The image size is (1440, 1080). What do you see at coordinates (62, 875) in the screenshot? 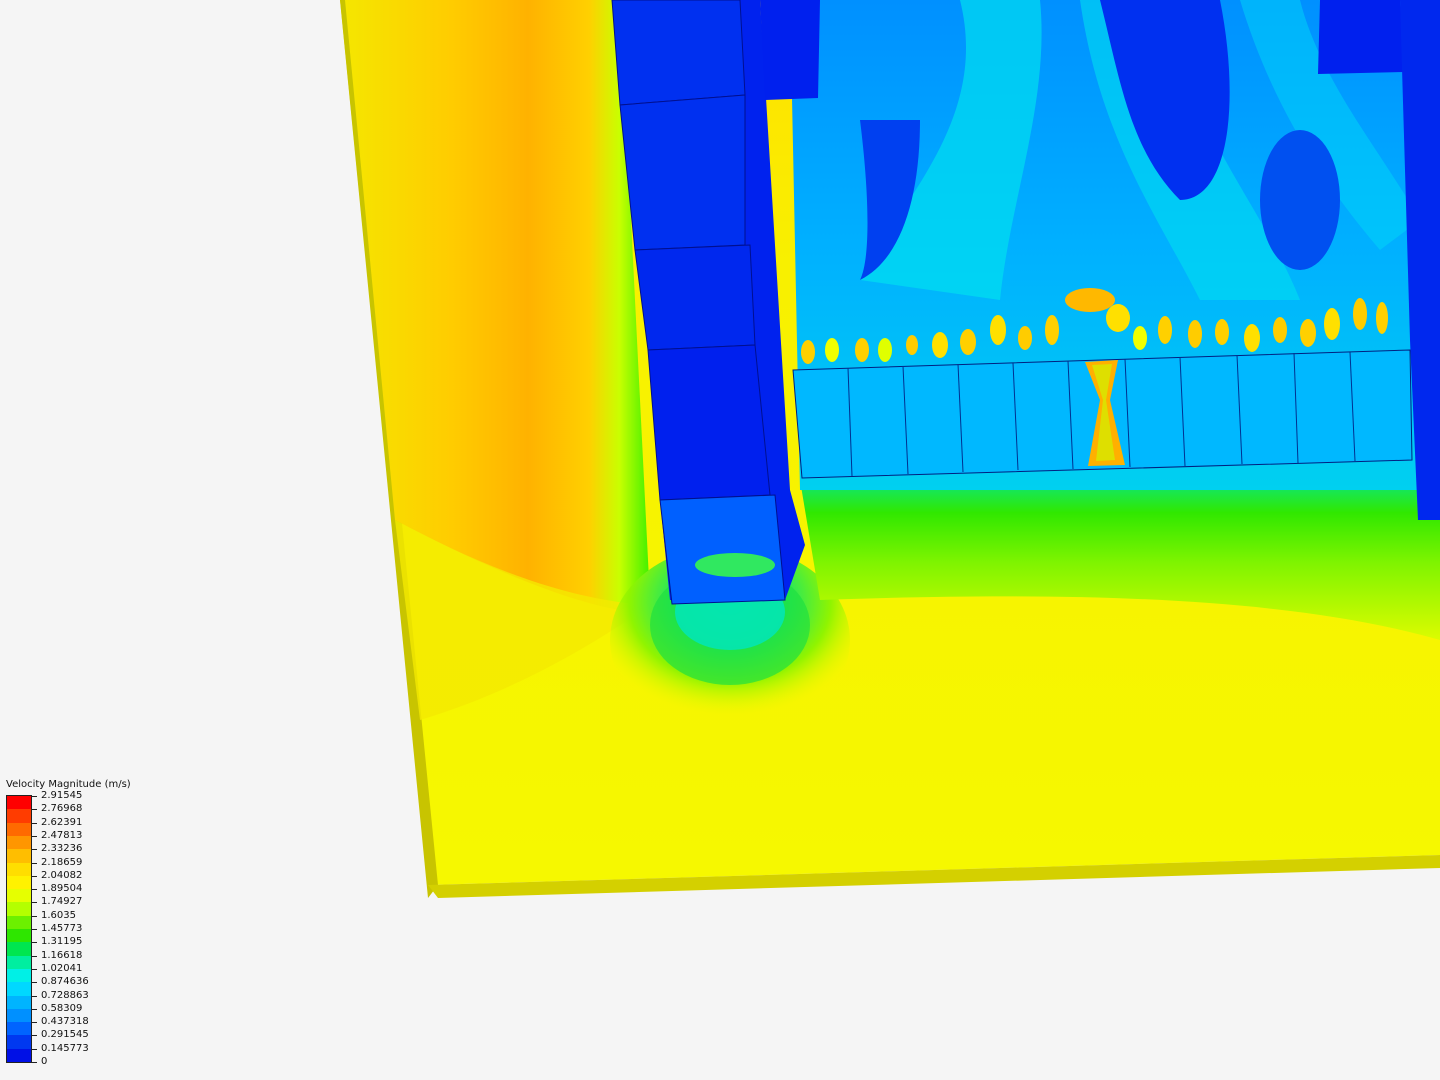
I see `legend-value-label: 2.04082` at bounding box center [62, 875].